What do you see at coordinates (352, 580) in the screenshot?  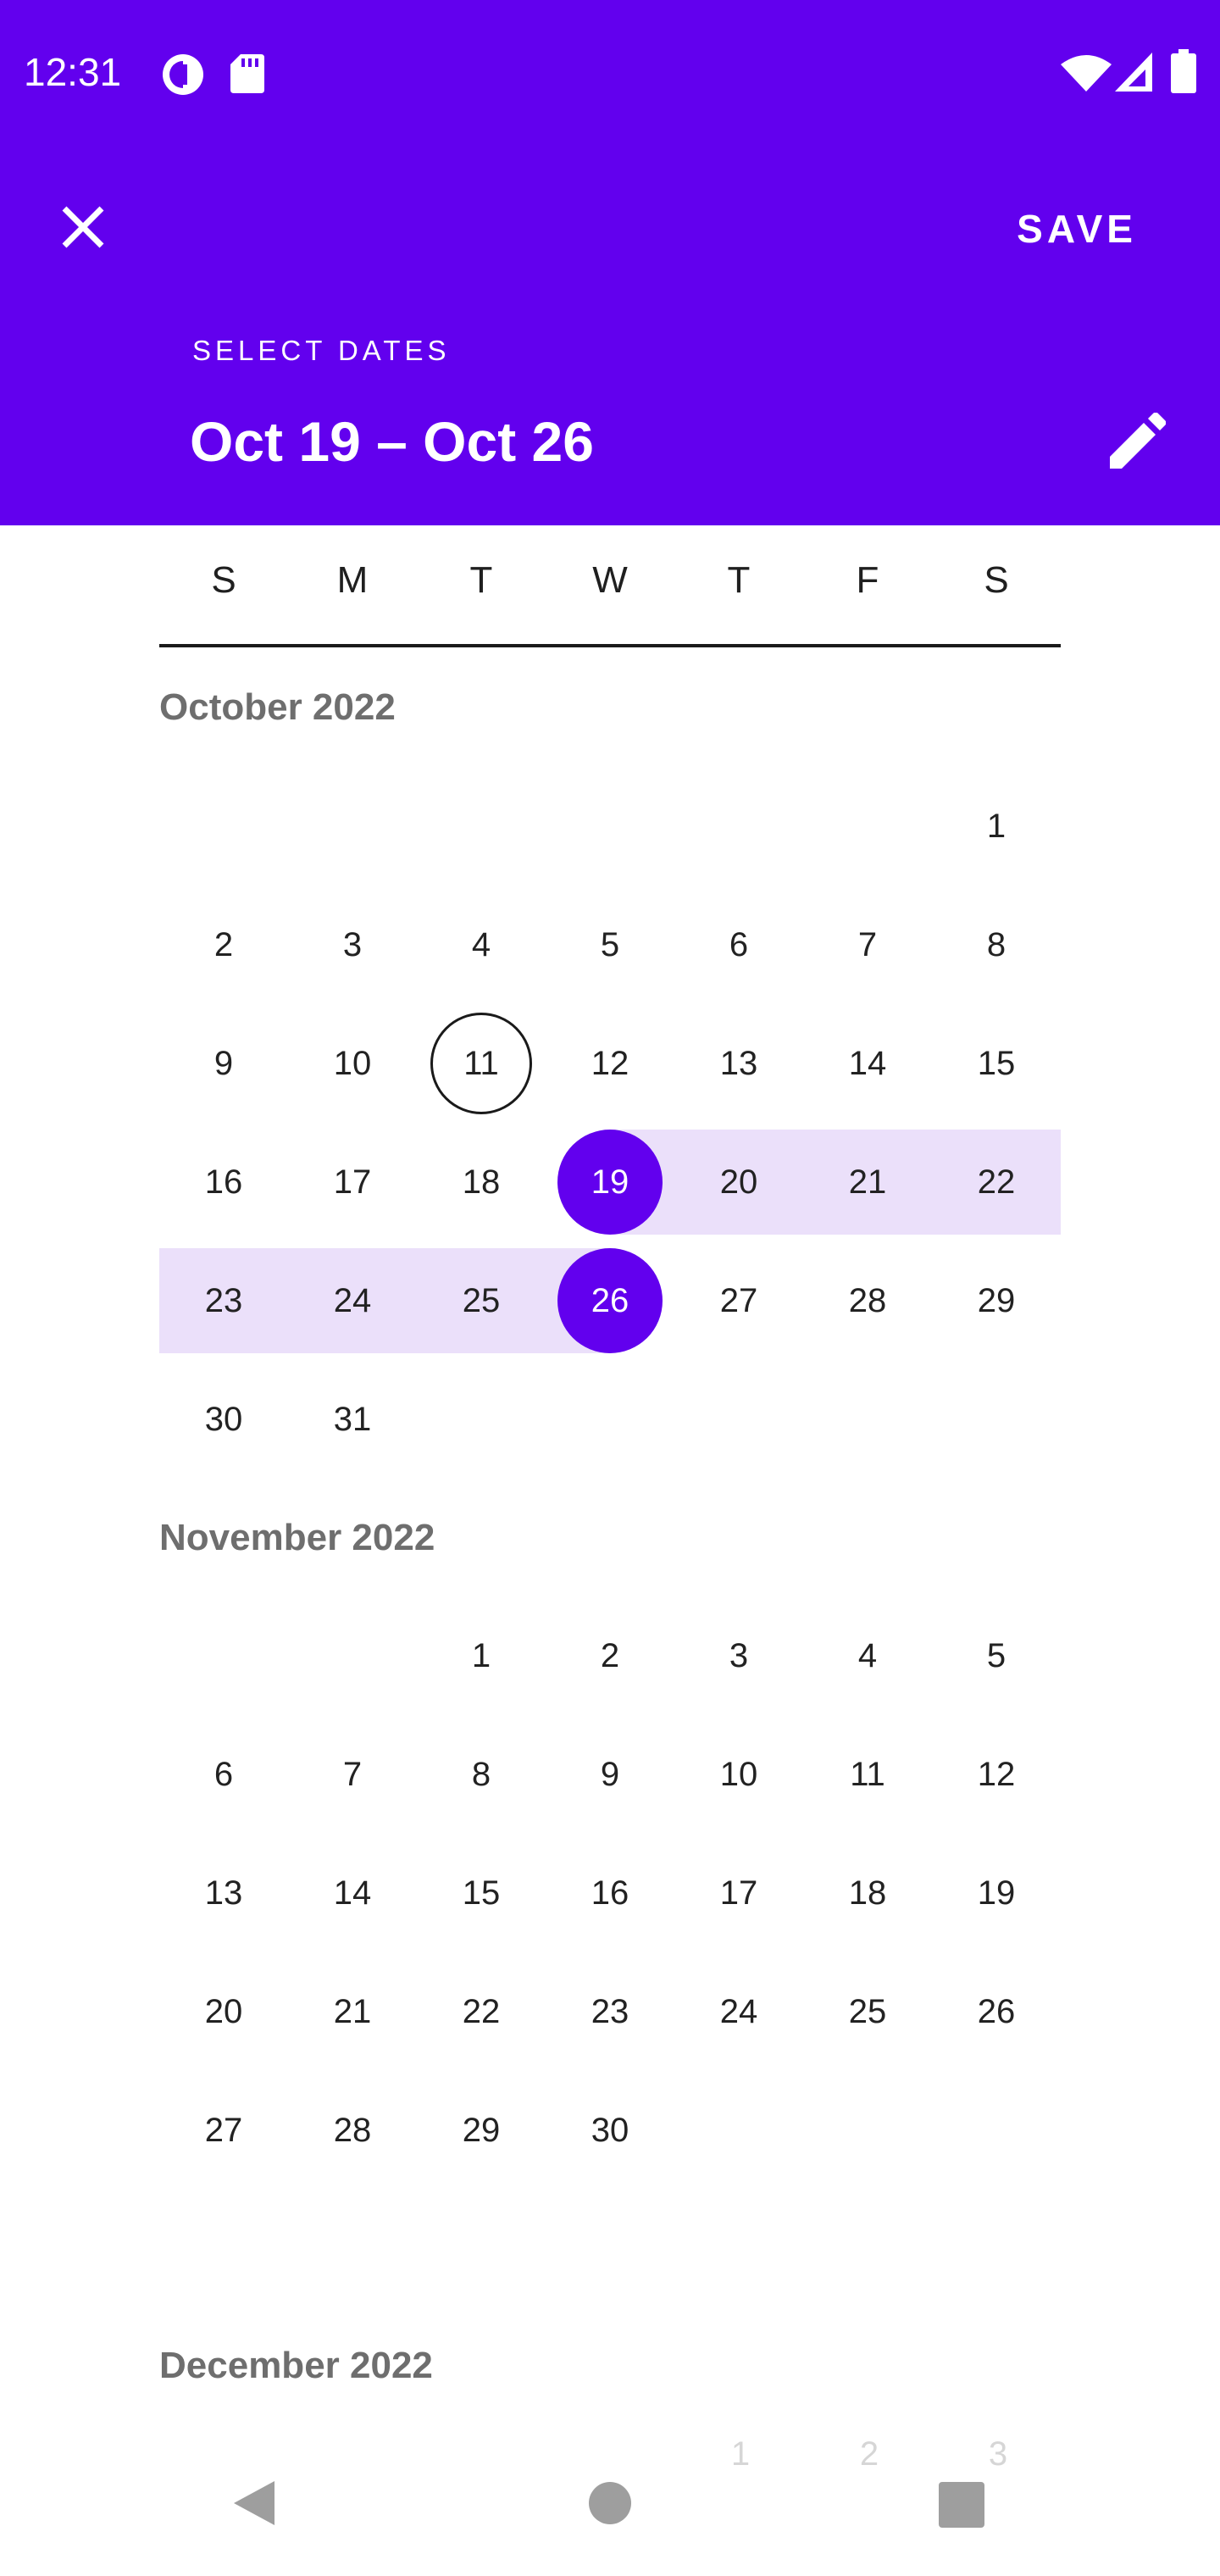 I see `weekday-label: M` at bounding box center [352, 580].